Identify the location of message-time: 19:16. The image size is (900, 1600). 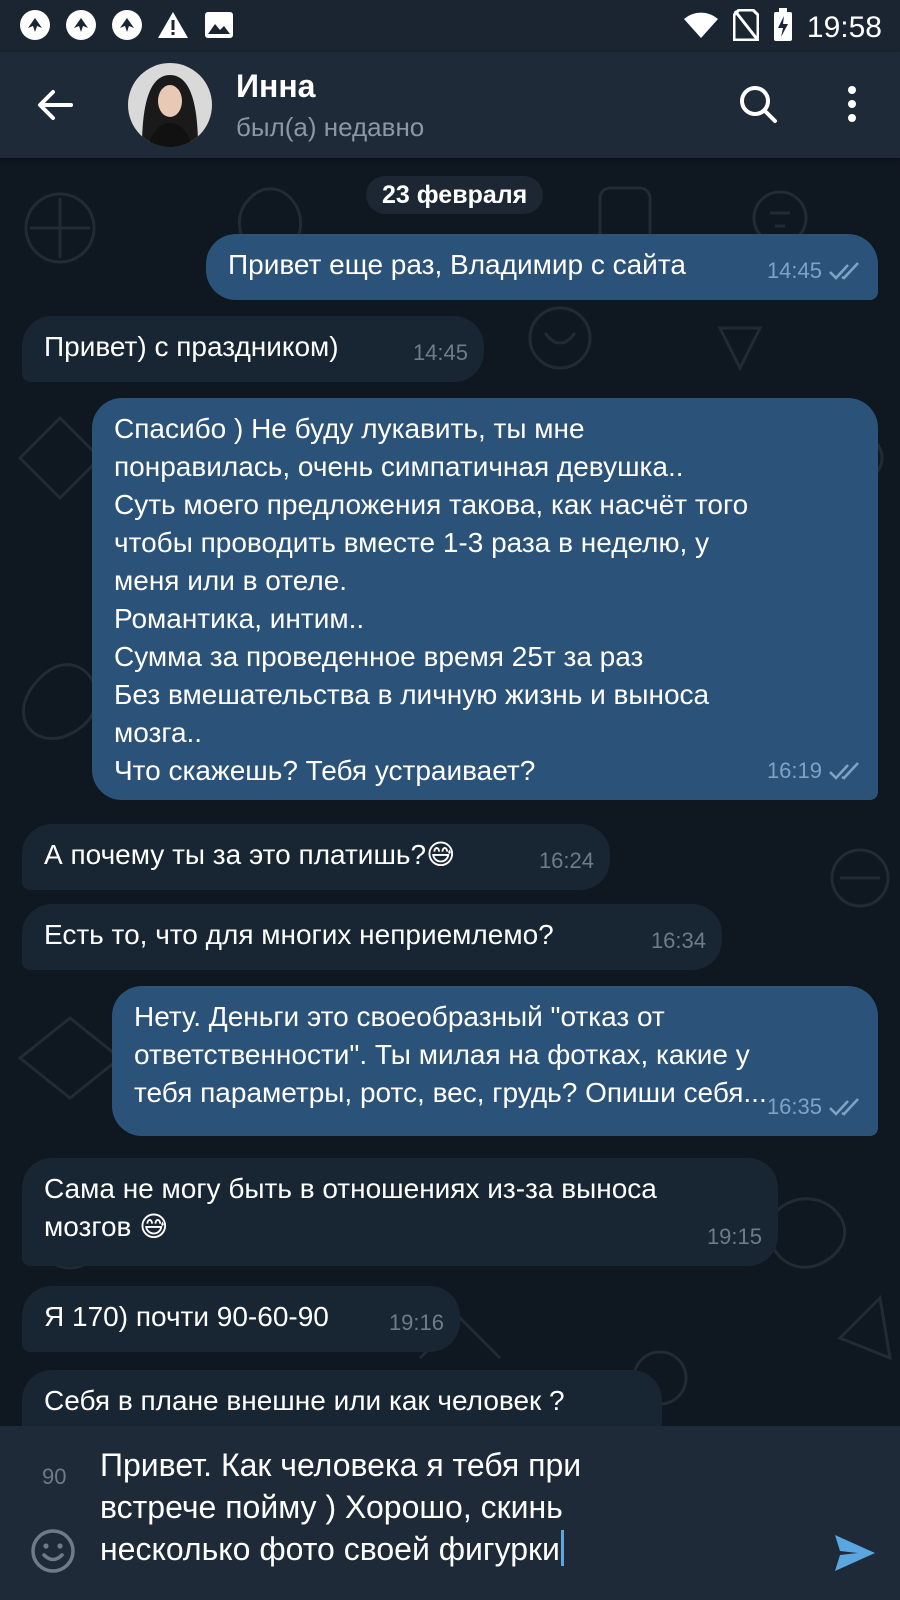
(416, 1322).